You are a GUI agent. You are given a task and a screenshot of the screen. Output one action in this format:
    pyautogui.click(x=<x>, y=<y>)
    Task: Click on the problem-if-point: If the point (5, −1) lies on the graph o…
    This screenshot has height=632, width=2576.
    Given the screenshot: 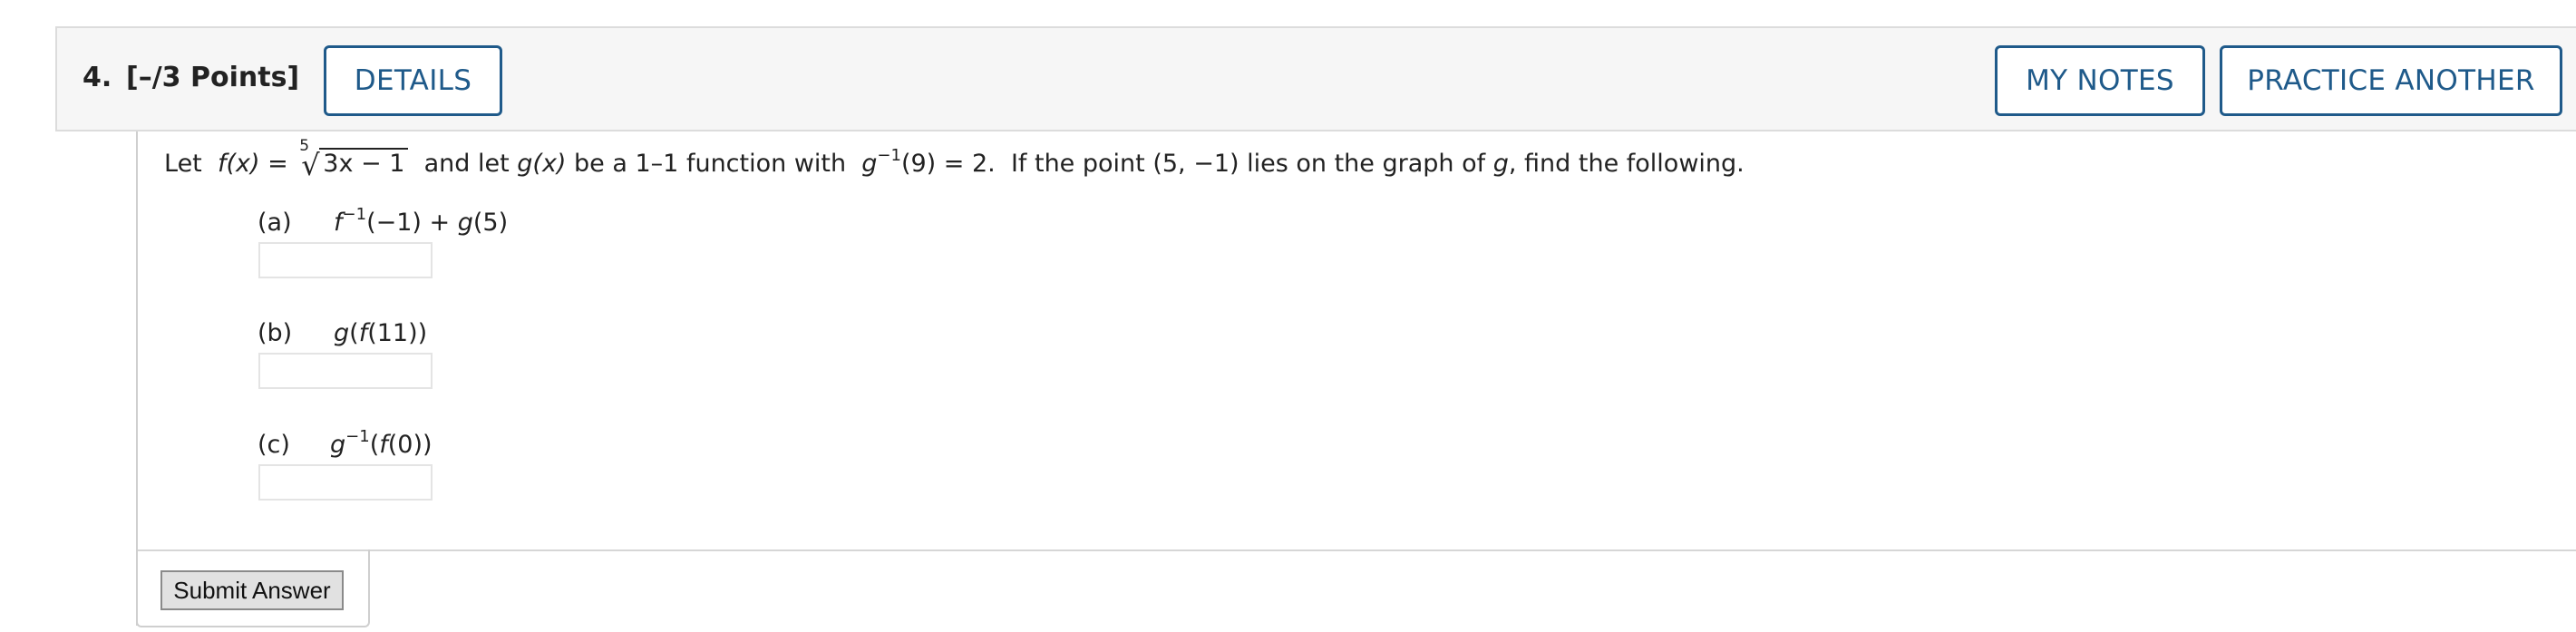 What is the action you would take?
    pyautogui.click(x=1248, y=164)
    